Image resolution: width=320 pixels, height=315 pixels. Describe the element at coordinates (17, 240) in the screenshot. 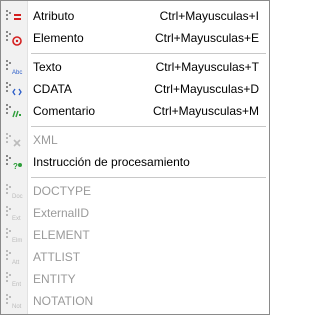

I see `svg-text: Elm` at that location.